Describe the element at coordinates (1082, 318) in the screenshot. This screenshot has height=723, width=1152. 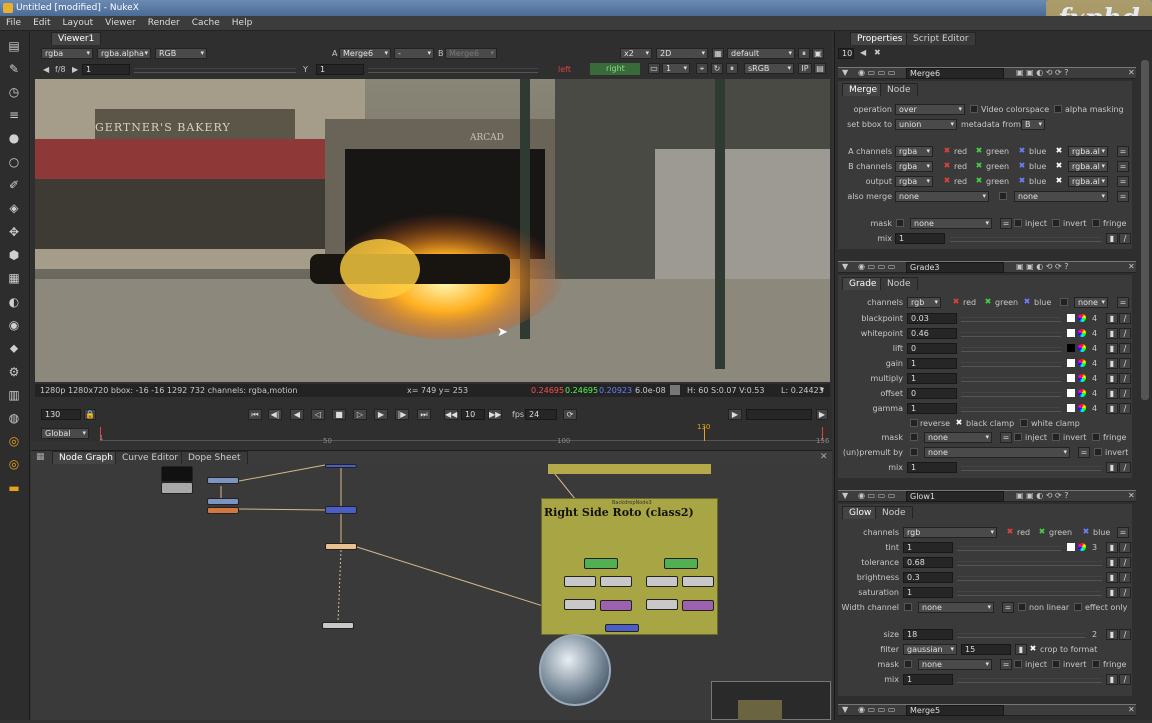
I see `grade-blackpoint-color-wheel-icon` at that location.